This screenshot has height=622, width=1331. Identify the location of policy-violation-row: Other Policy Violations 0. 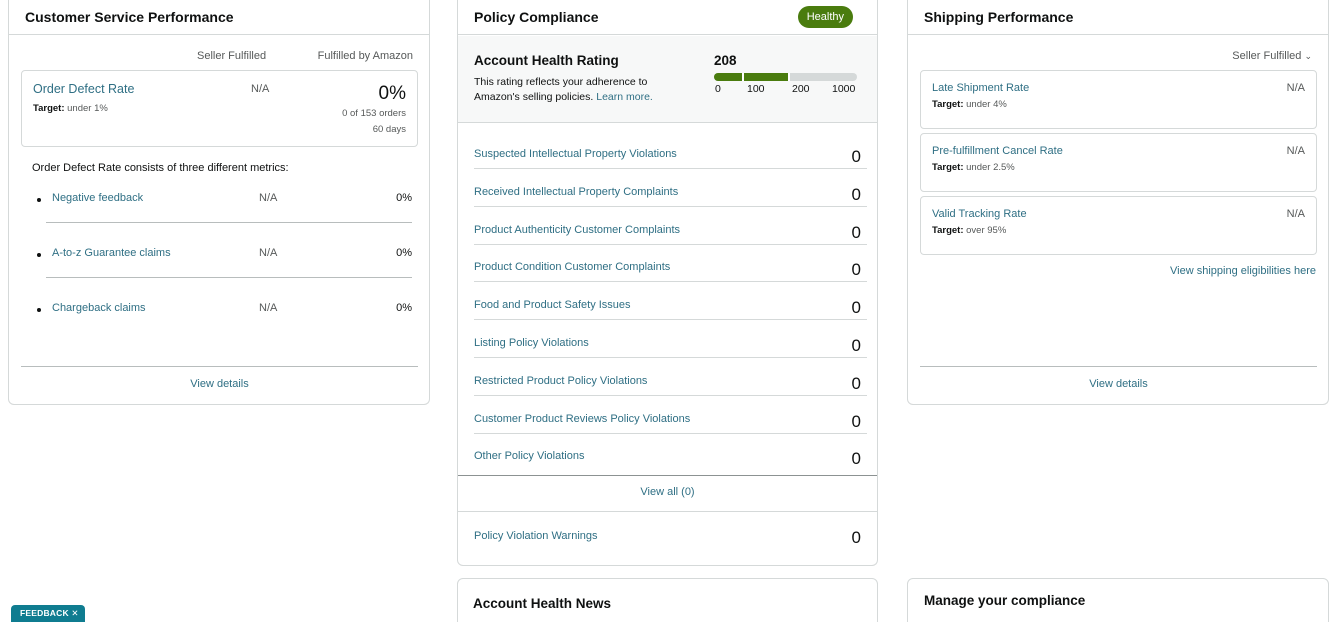
(670, 452).